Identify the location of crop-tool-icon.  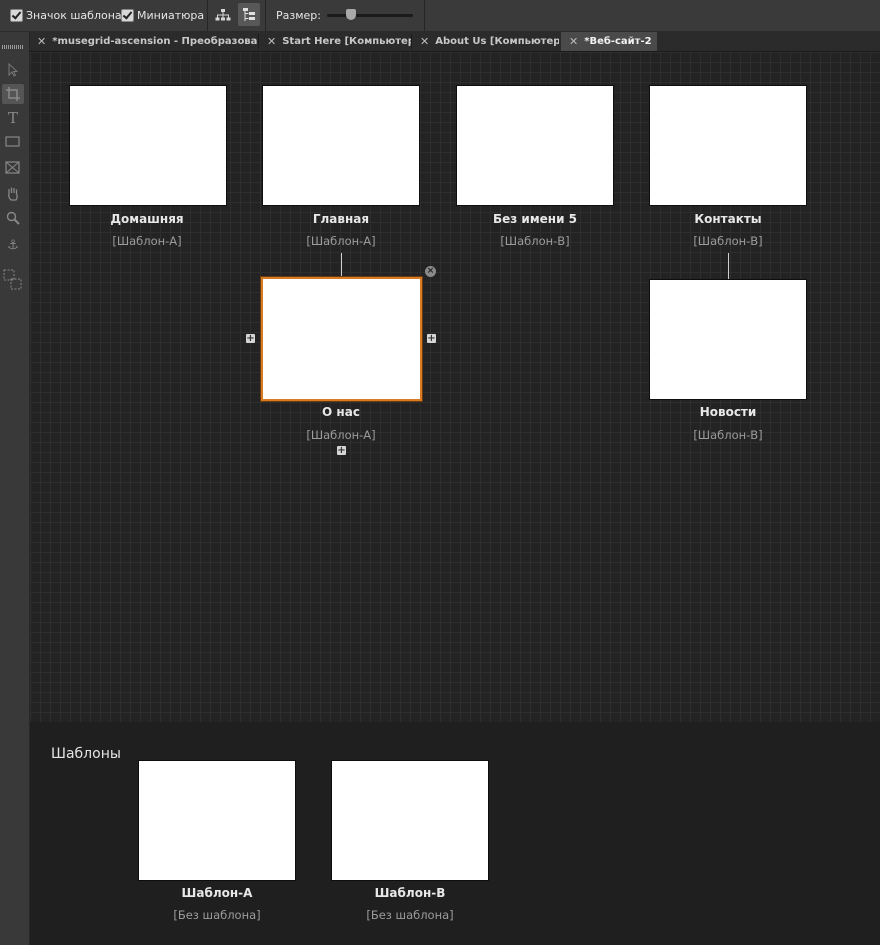
(13, 94).